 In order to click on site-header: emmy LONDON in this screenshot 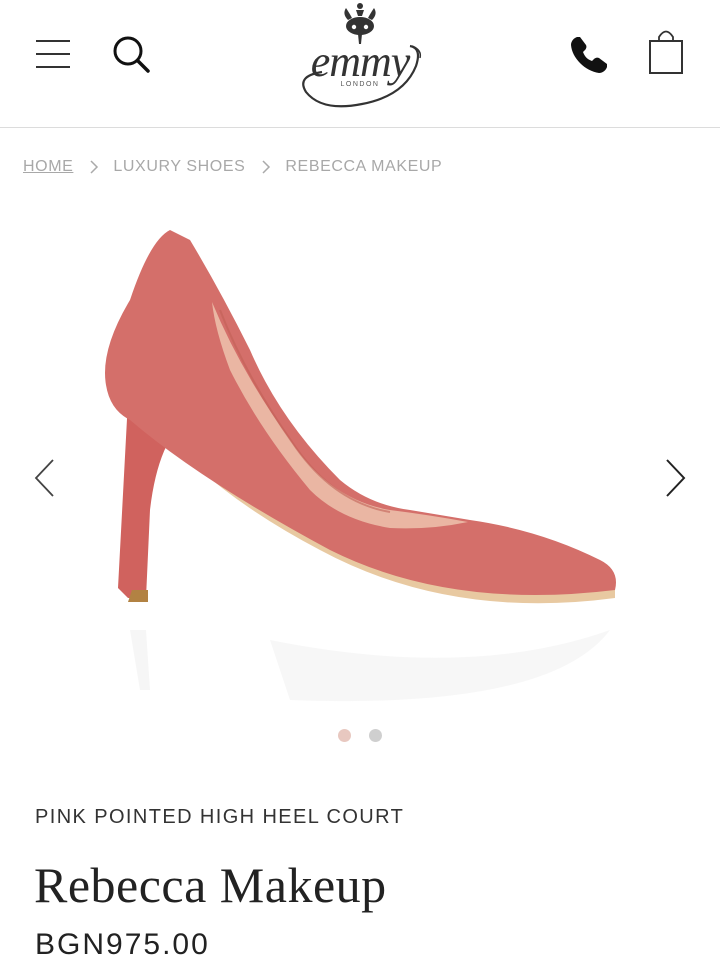, I will do `click(360, 64)`.